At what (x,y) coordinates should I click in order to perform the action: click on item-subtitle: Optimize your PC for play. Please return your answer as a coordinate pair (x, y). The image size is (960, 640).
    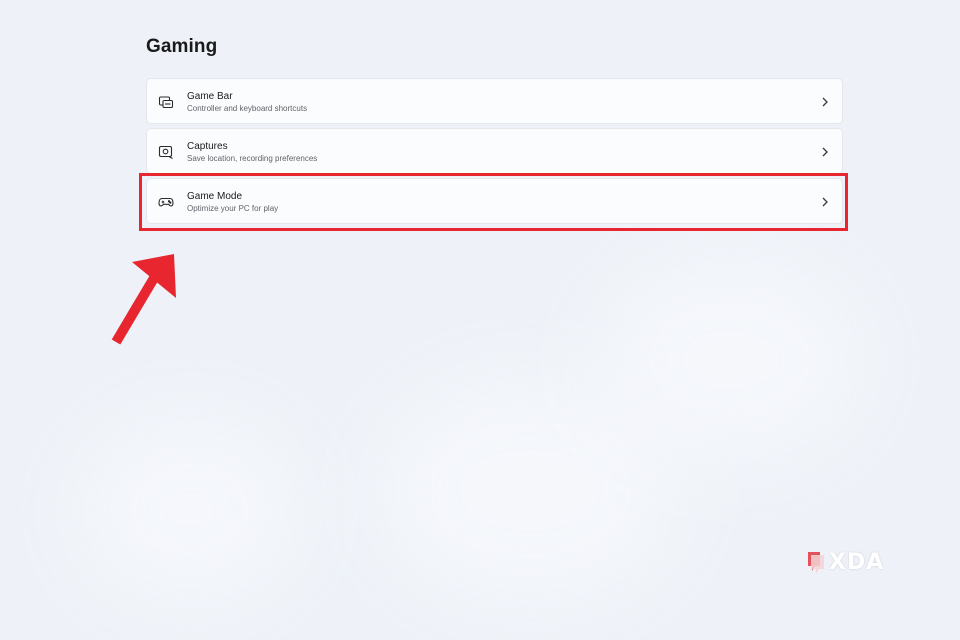
    Looking at the image, I should click on (233, 208).